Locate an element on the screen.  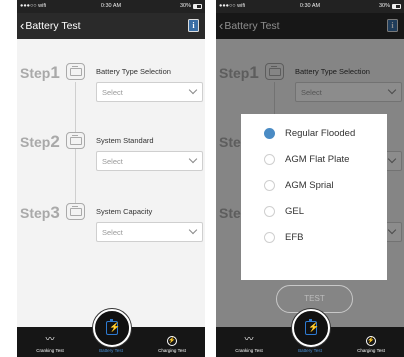
nav-bar: ‹ Battery Test i is located at coordinates (111, 26).